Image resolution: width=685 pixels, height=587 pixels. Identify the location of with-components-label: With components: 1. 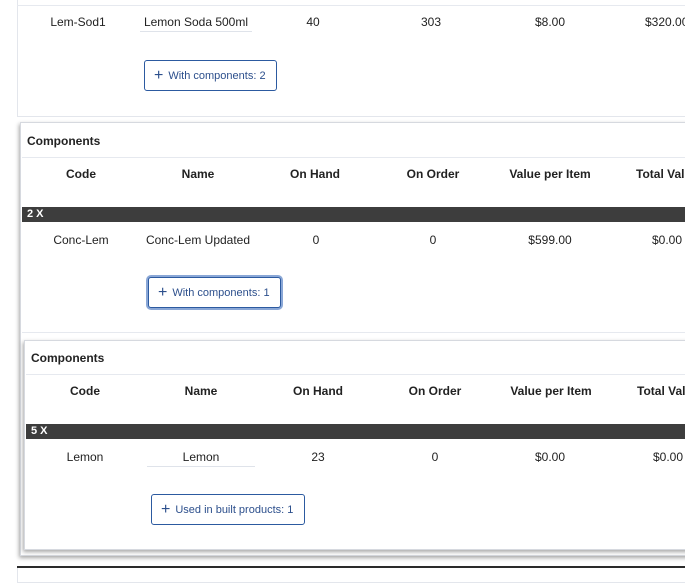
(221, 292).